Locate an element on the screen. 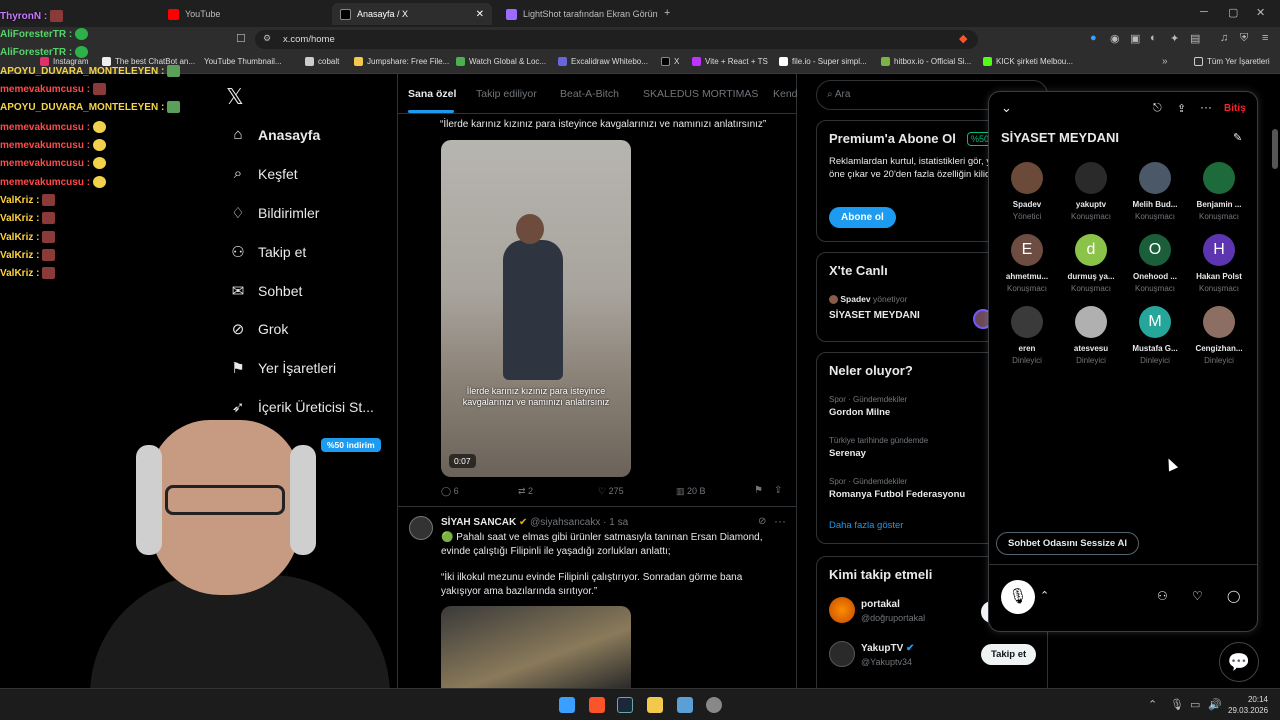 This screenshot has width=1280, height=720. live-space-name: SİYASET MEYDANI is located at coordinates (874, 315).